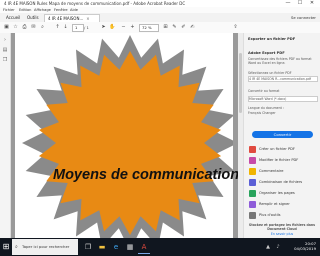 Image resolution: width=320 pixels, height=256 pixels. What do you see at coordinates (24, 27) in the screenshot?
I see `print-icon: ⎙` at bounding box center [24, 27].